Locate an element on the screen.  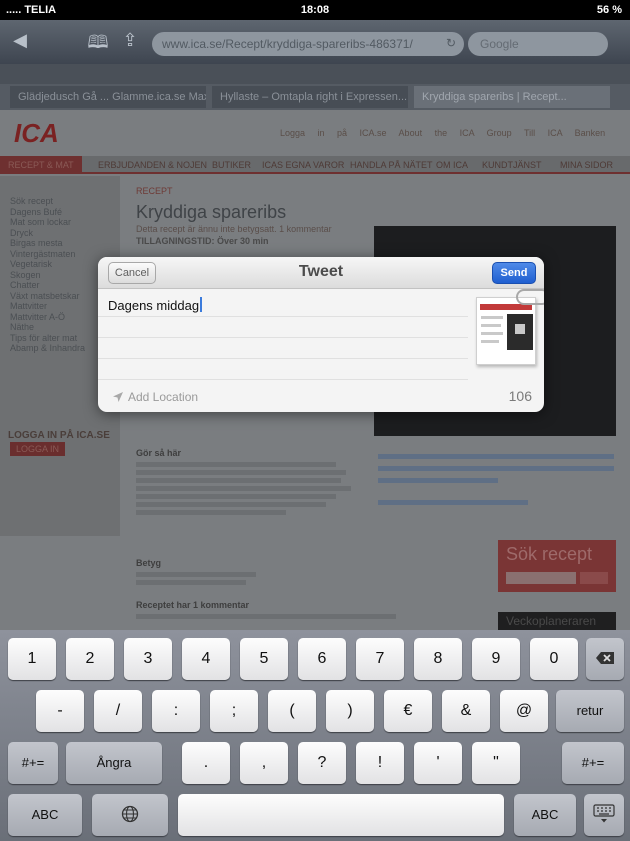
send-button: Send is located at coordinates (514, 273).